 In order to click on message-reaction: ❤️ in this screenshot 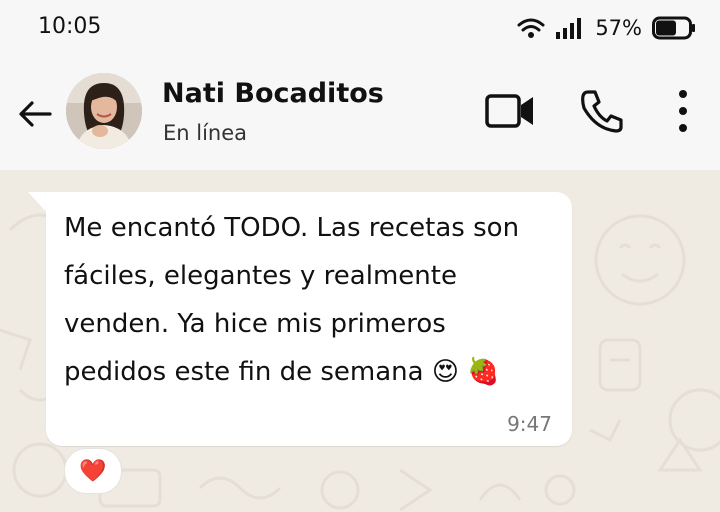, I will do `click(93, 471)`.